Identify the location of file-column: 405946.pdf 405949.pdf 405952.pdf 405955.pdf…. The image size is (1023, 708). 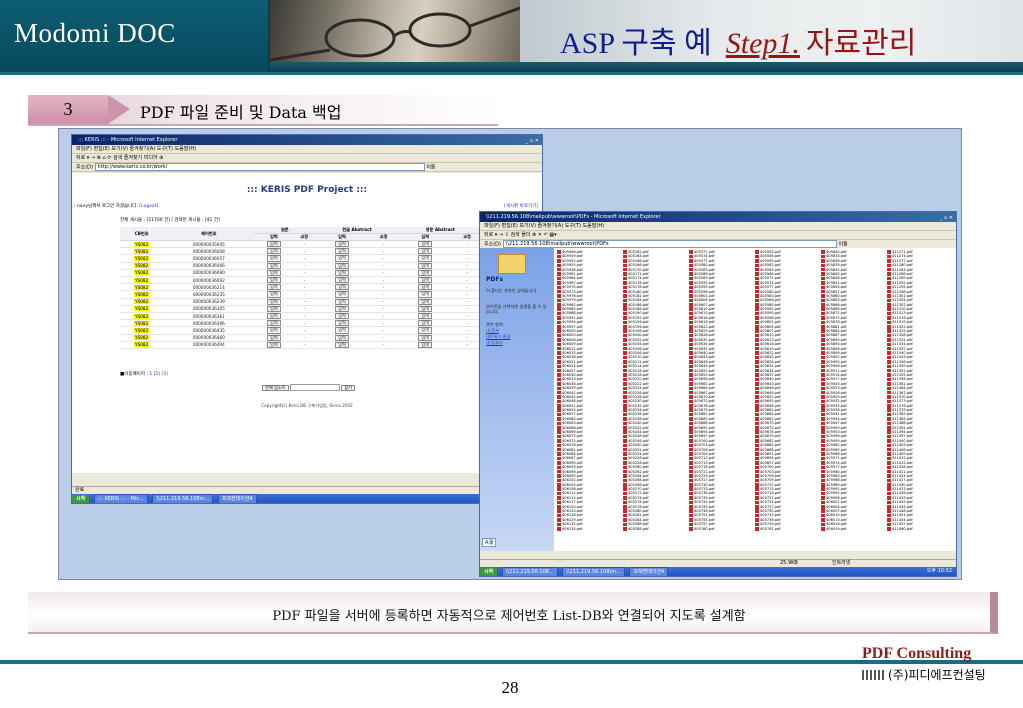
(587, 390).